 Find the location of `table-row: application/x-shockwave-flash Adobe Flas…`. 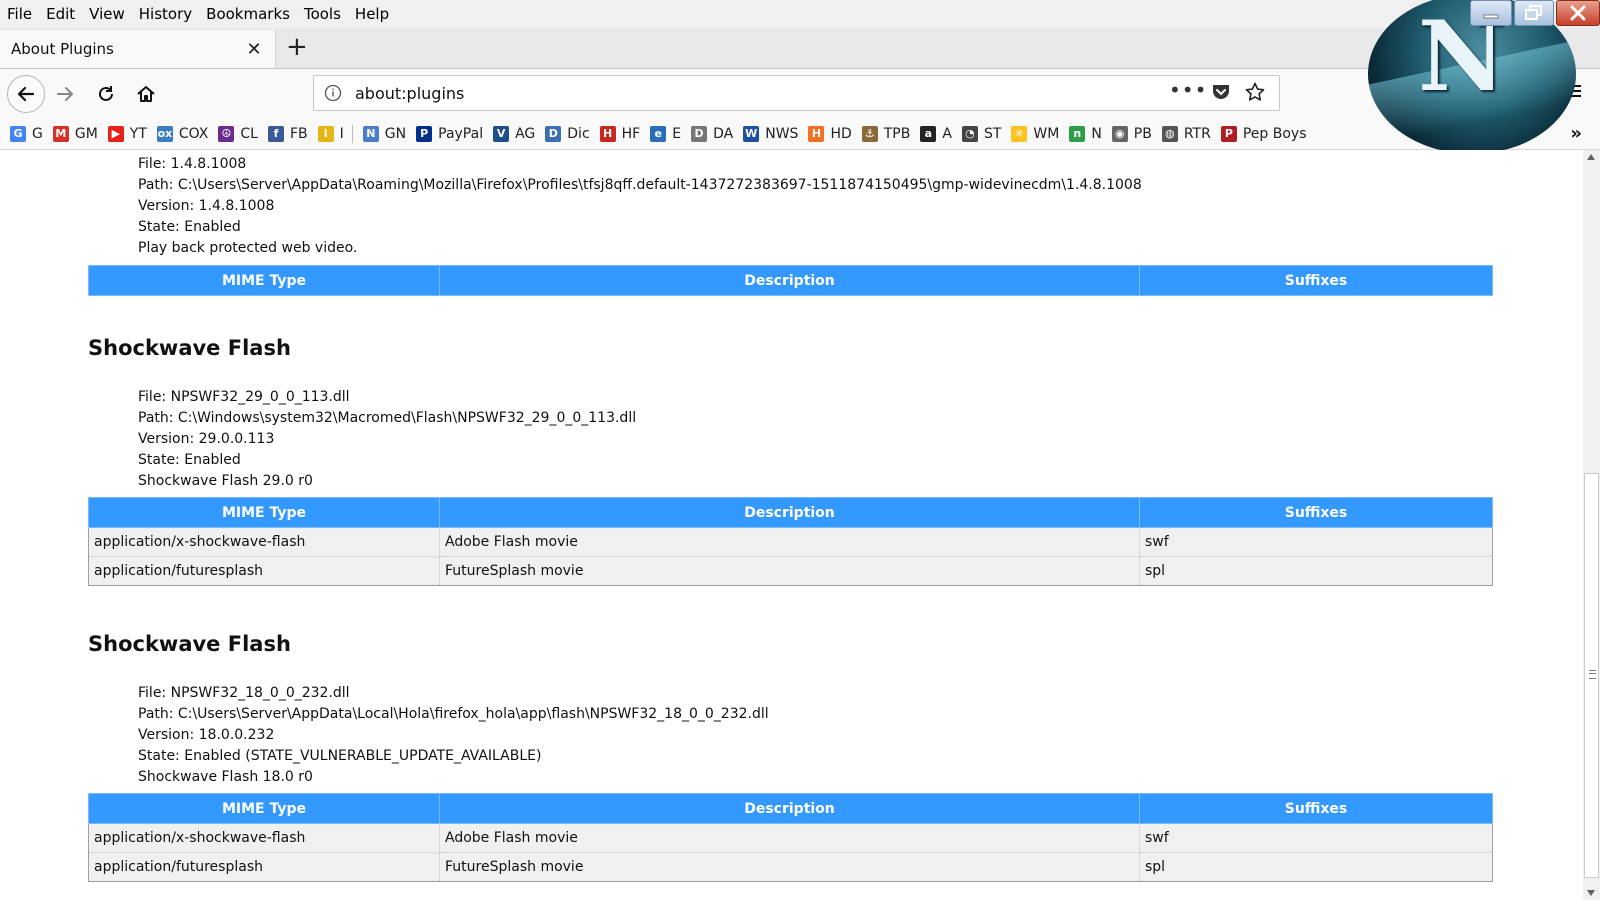

table-row: application/x-shockwave-flash Adobe Flas… is located at coordinates (790, 838).